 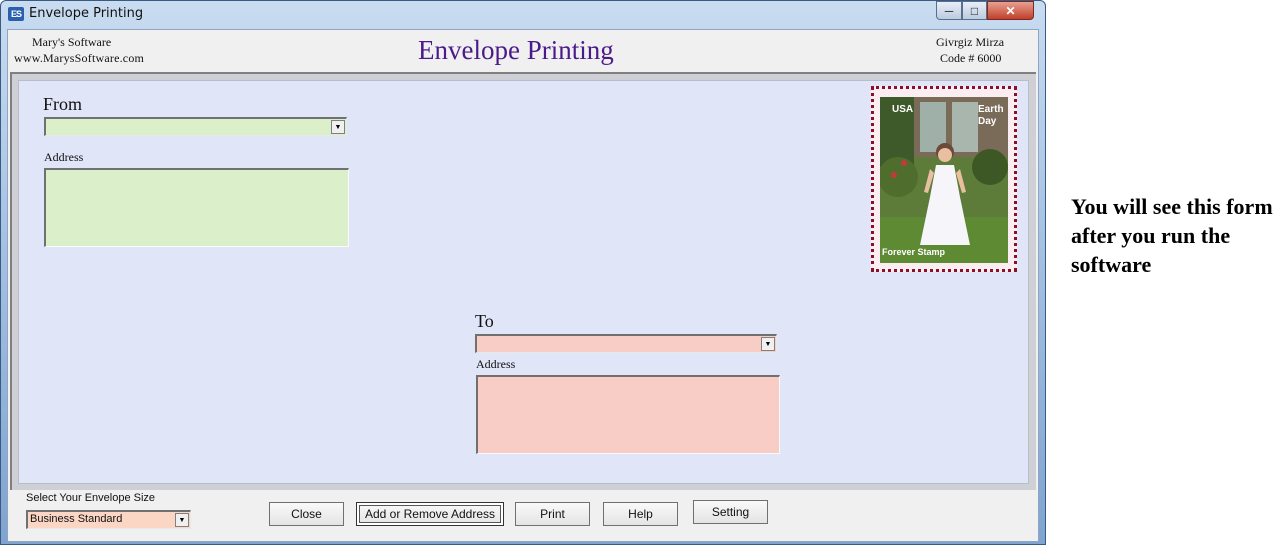 What do you see at coordinates (903, 109) in the screenshot?
I see `stamp-country-text: USA` at bounding box center [903, 109].